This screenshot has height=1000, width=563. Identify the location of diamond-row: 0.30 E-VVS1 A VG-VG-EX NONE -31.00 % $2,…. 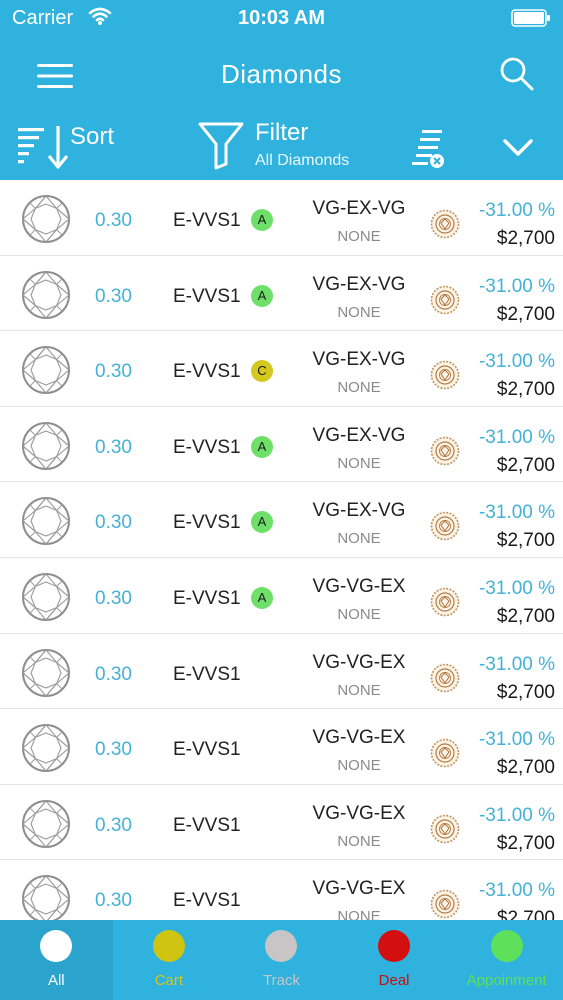
(281, 596).